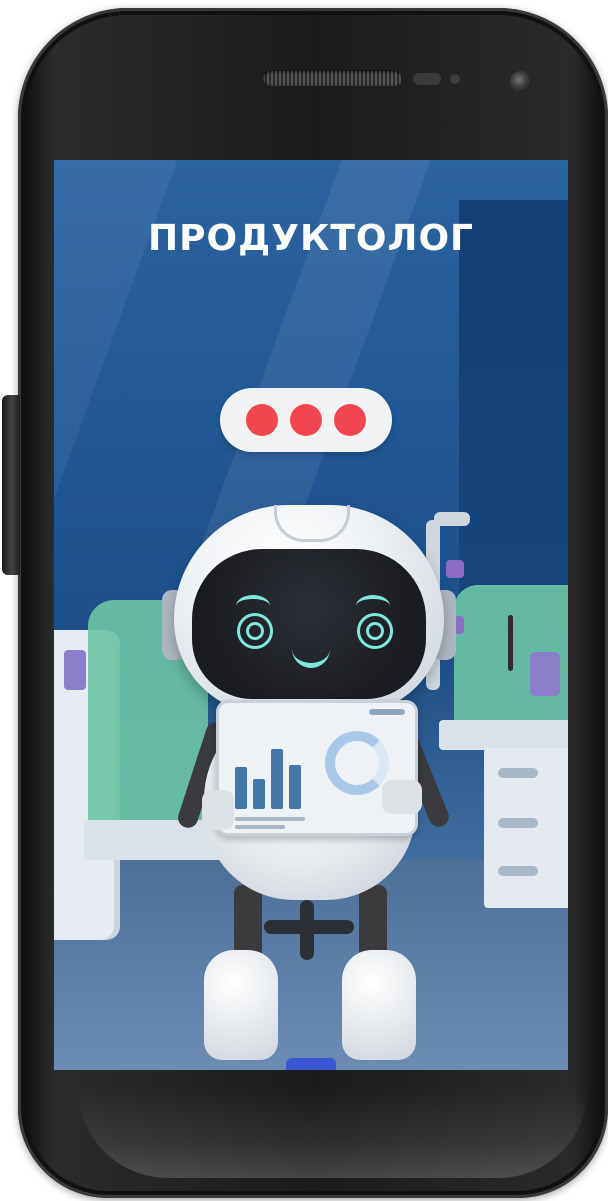 The width and height of the screenshot is (608, 1201). What do you see at coordinates (309, 624) in the screenshot?
I see `robot-face-screen` at bounding box center [309, 624].